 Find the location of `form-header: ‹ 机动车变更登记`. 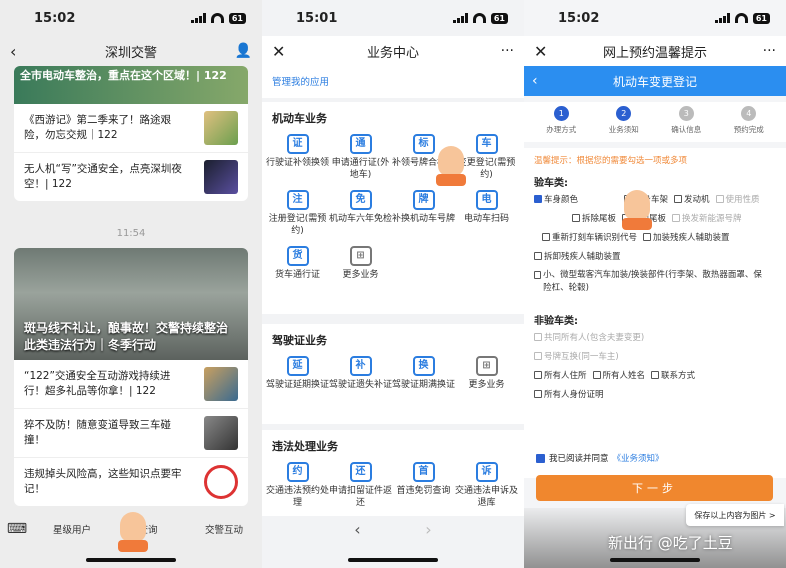

form-header: ‹ 机动车变更登记 is located at coordinates (655, 81).